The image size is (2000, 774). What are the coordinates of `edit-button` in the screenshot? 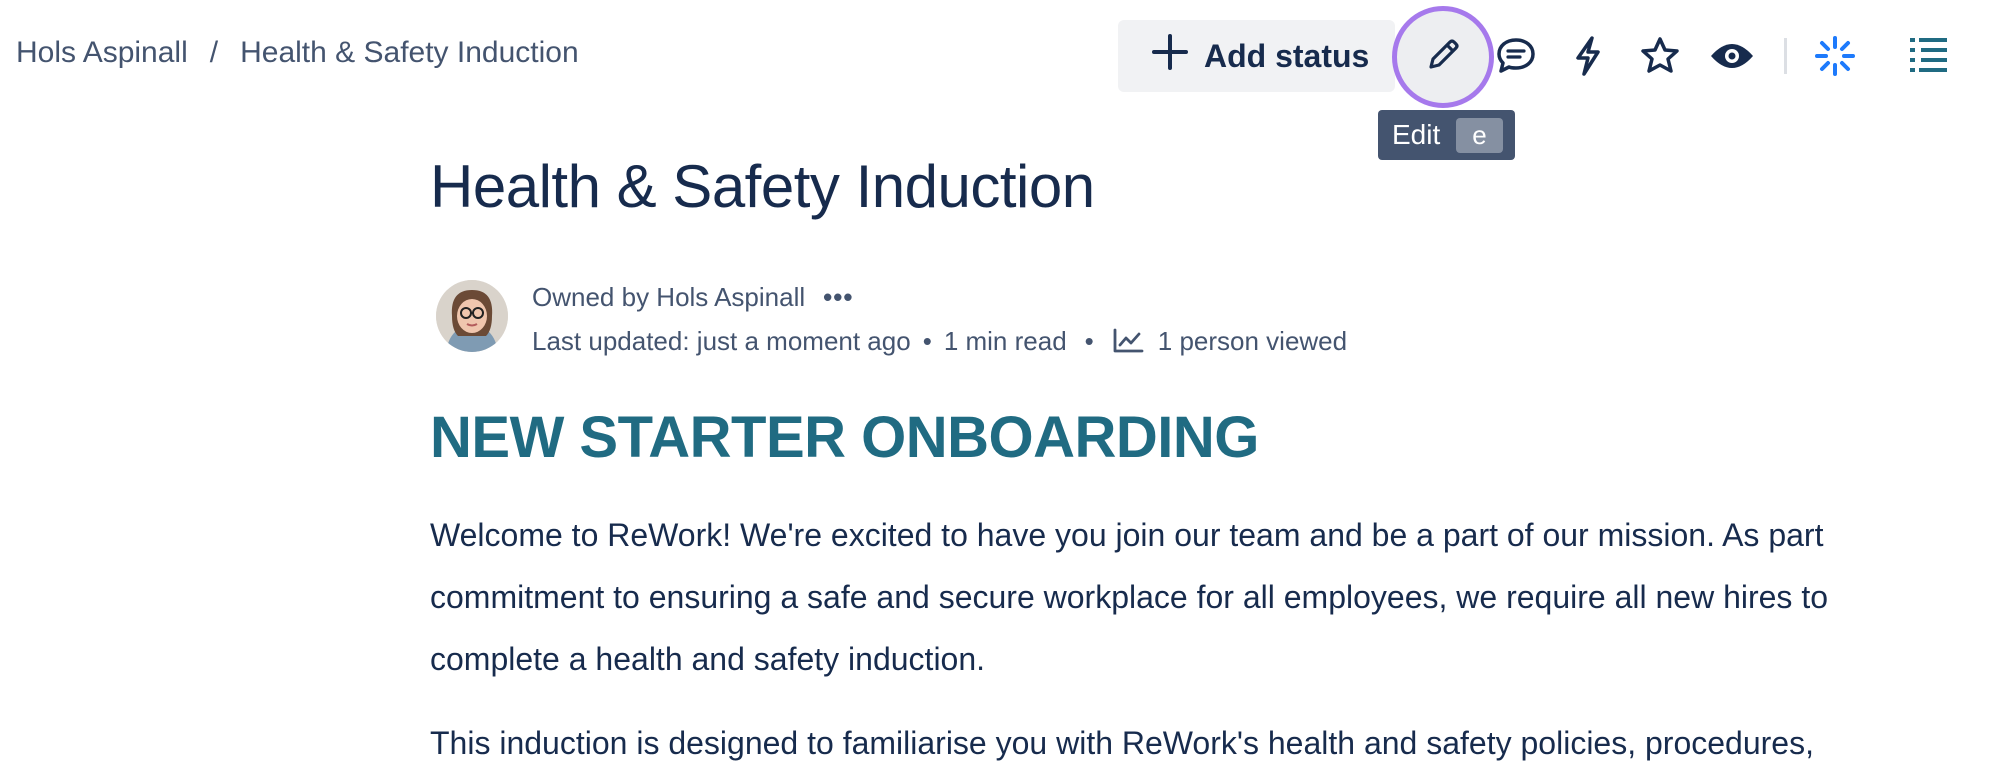 It's located at (1443, 57).